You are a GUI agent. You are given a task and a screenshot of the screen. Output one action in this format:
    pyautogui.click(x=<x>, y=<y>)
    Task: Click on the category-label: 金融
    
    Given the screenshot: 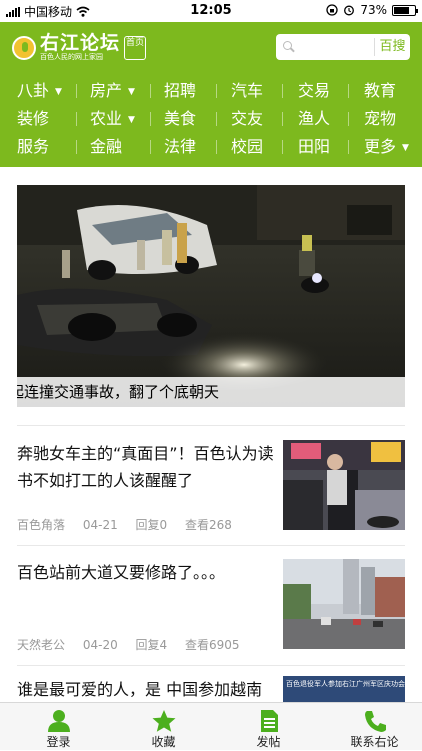 What is the action you would take?
    pyautogui.click(x=106, y=146)
    